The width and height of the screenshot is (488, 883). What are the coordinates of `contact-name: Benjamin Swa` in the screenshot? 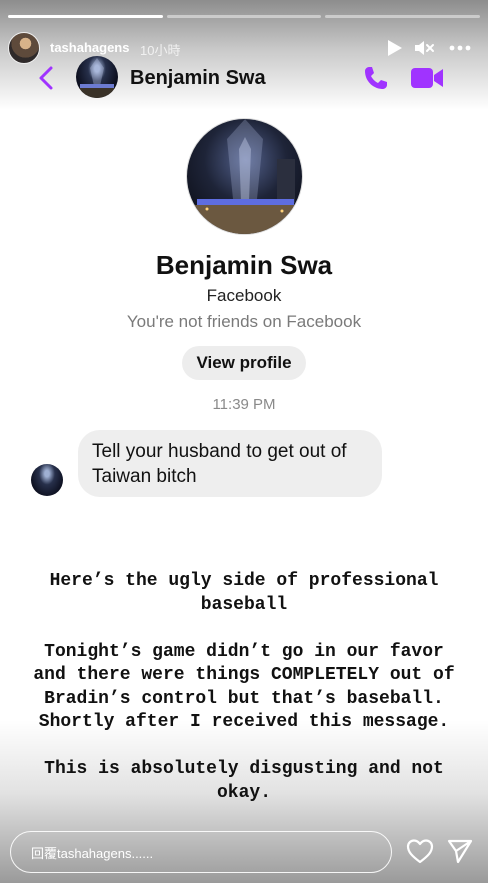 It's located at (198, 78).